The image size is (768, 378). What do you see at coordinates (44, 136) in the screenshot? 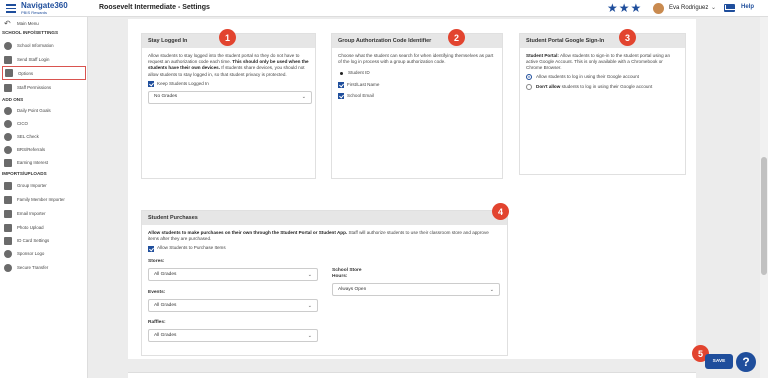
I see `sidebar-item-sel-check: SEL Check` at bounding box center [44, 136].